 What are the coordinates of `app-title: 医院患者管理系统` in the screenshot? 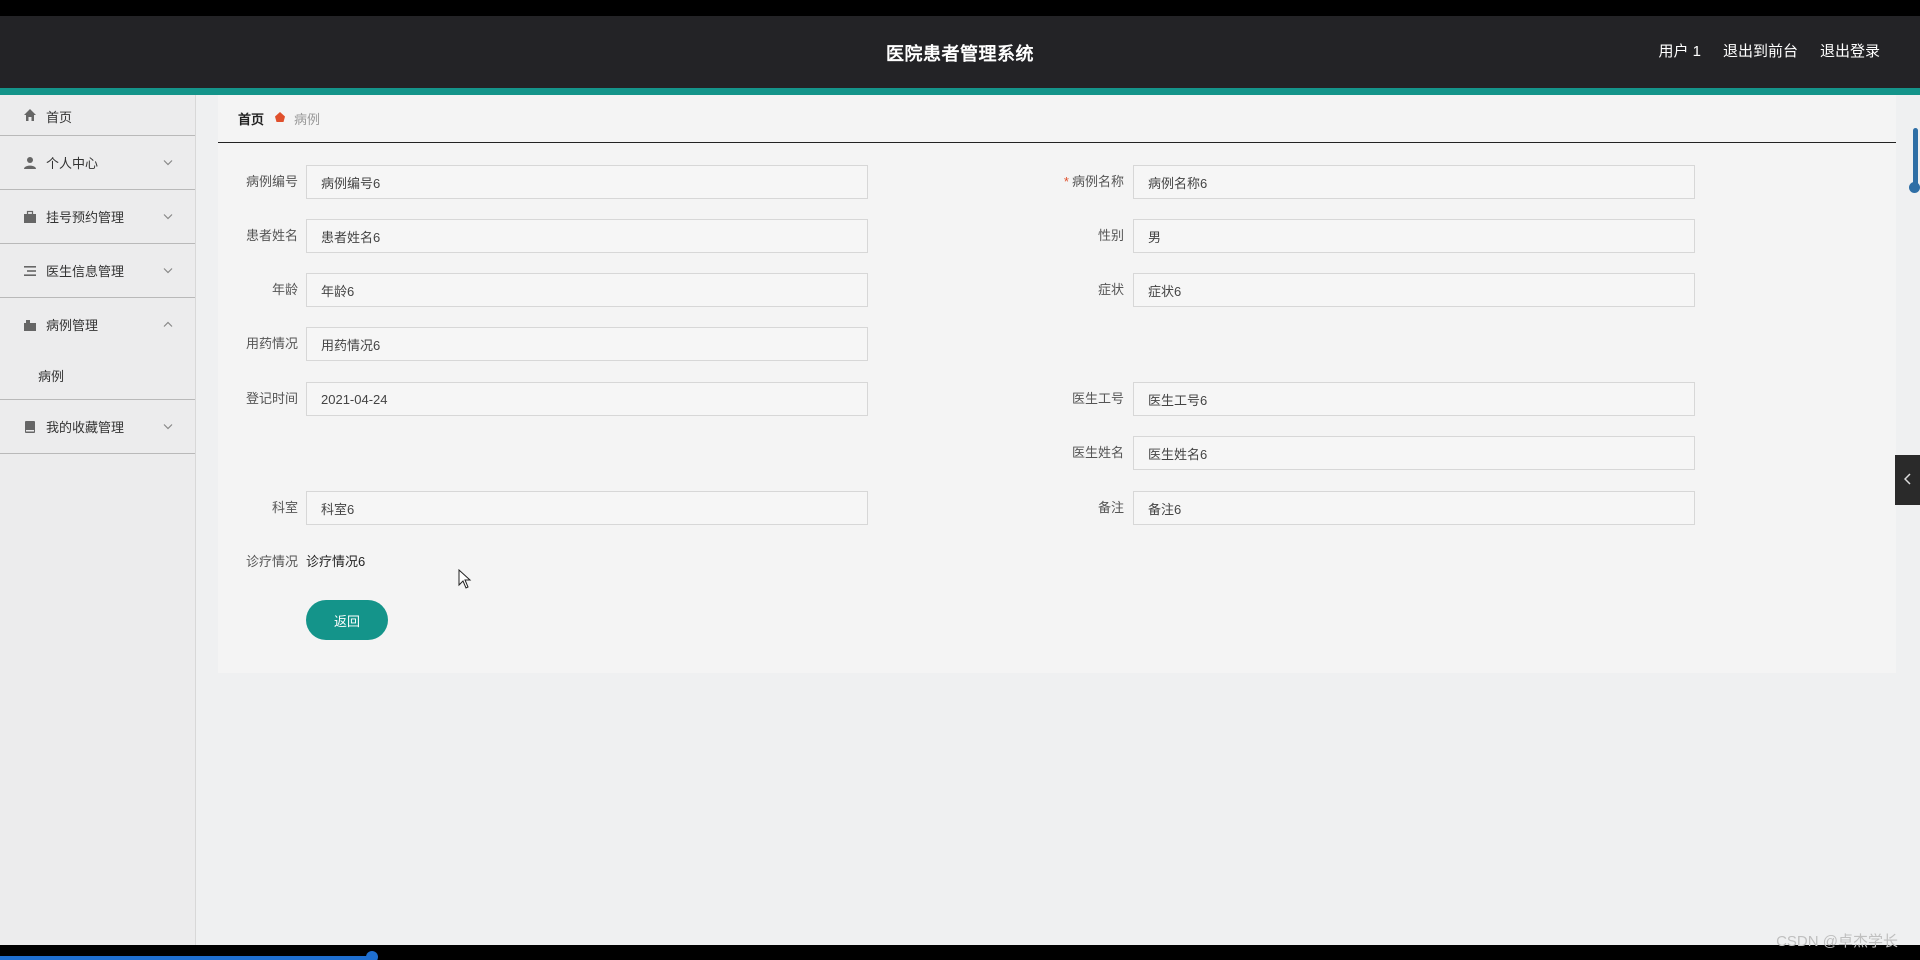 It's located at (960, 54).